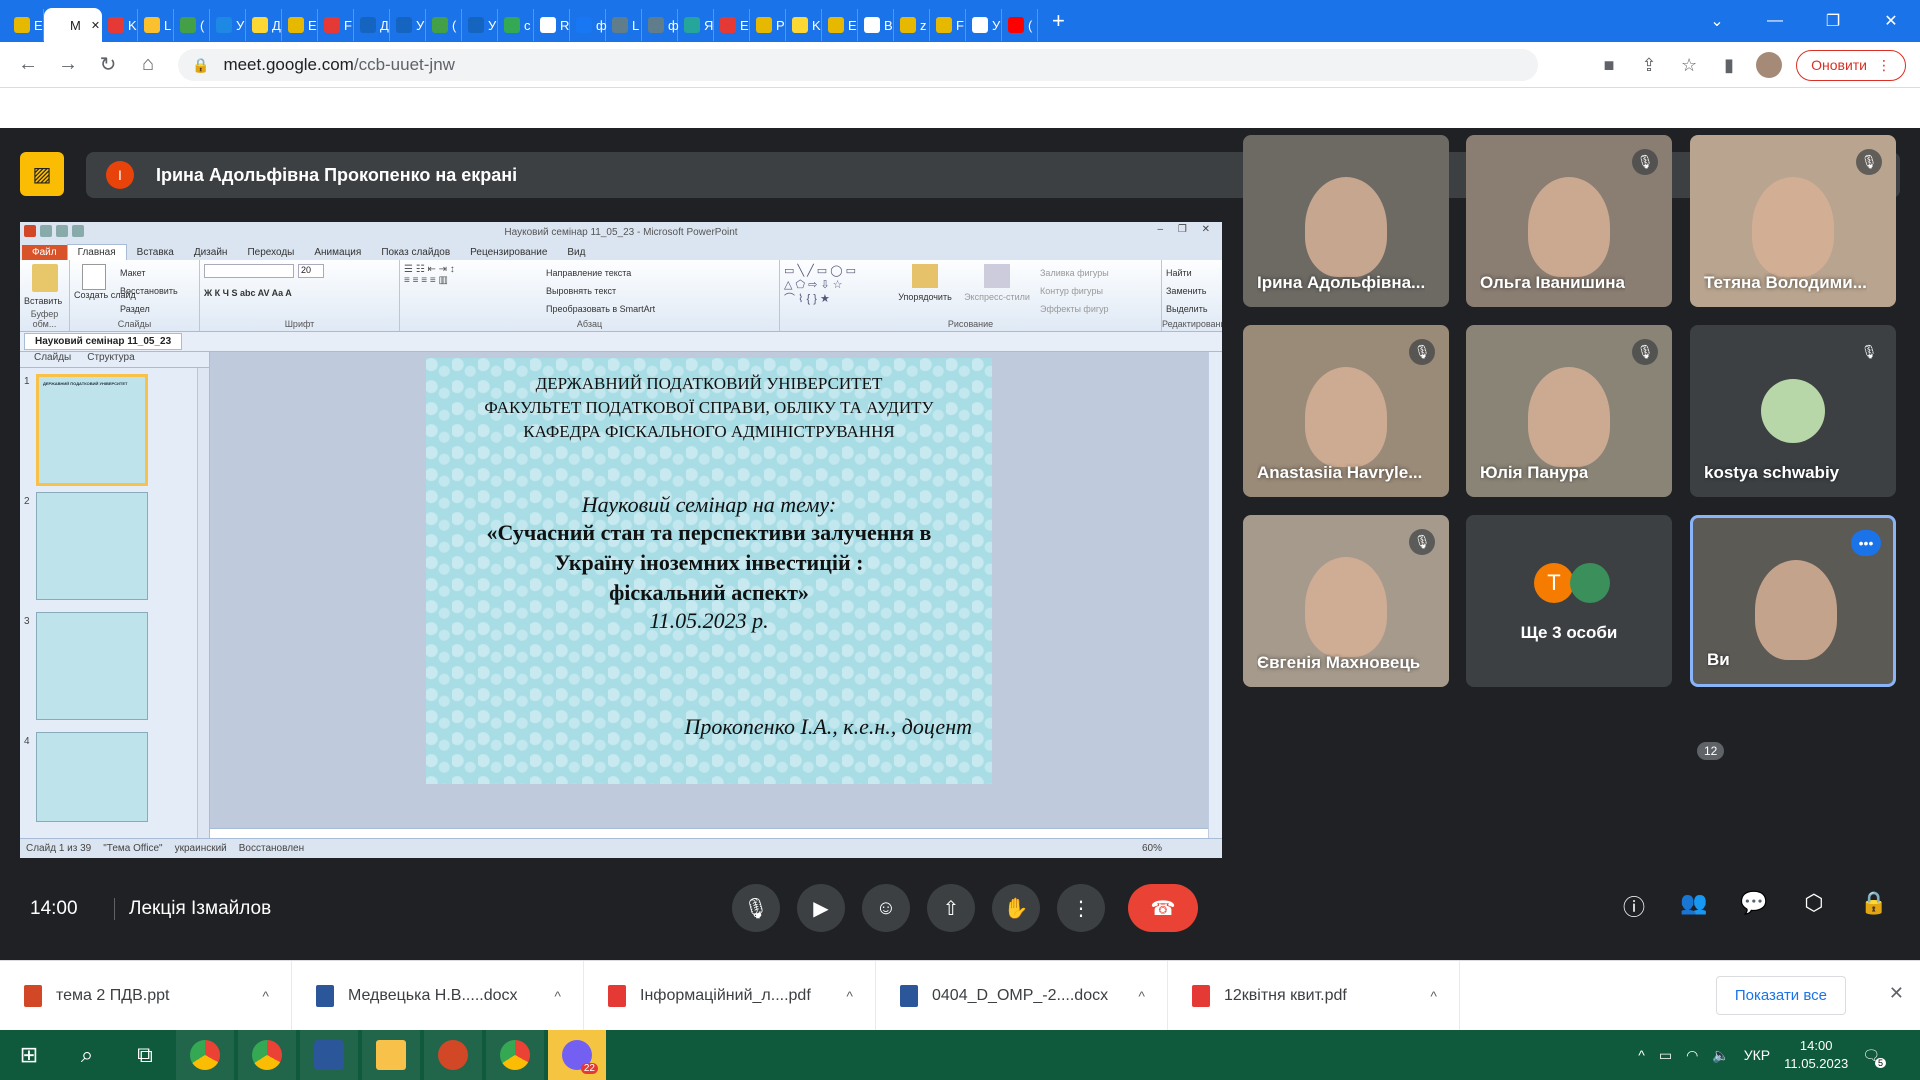  What do you see at coordinates (516, 25) in the screenshot?
I see `browser-tab: c` at bounding box center [516, 25].